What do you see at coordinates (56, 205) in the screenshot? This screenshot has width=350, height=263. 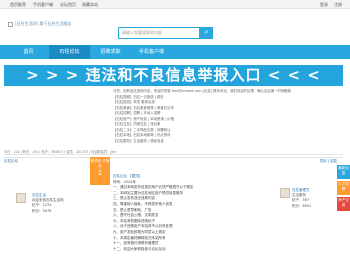 I see `user-card-left: 石柱生活 欢迎来到石柱生活网 帖子：1234 积分：5678` at bounding box center [56, 205].